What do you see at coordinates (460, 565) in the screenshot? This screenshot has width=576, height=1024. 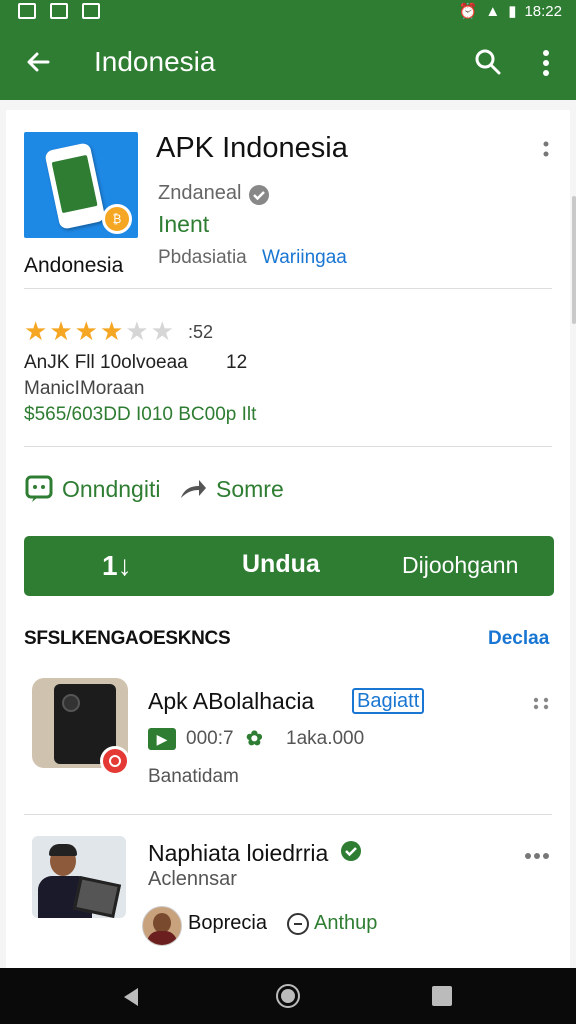 I see `install-secondary-label: Dijoohgann` at bounding box center [460, 565].